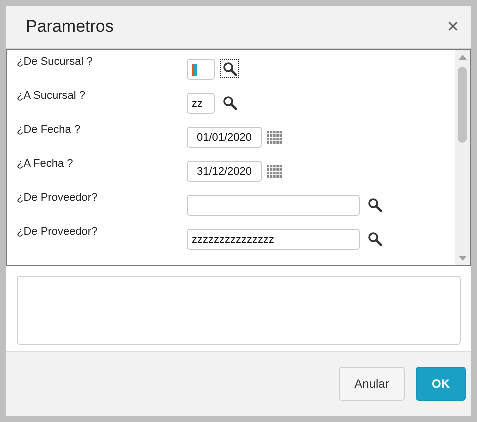 Image resolution: width=477 pixels, height=422 pixels. I want to click on close-button: ×, so click(453, 27).